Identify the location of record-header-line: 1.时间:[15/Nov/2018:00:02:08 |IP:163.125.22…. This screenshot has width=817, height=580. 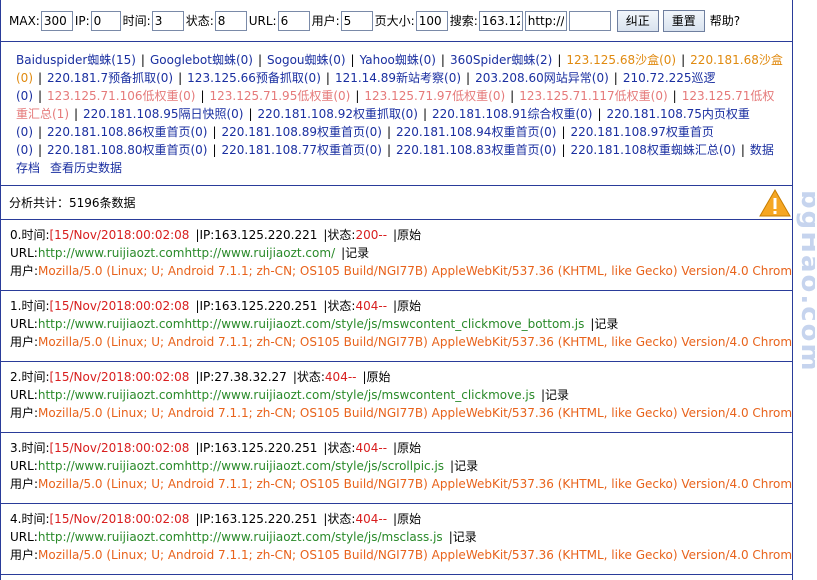
(401, 306).